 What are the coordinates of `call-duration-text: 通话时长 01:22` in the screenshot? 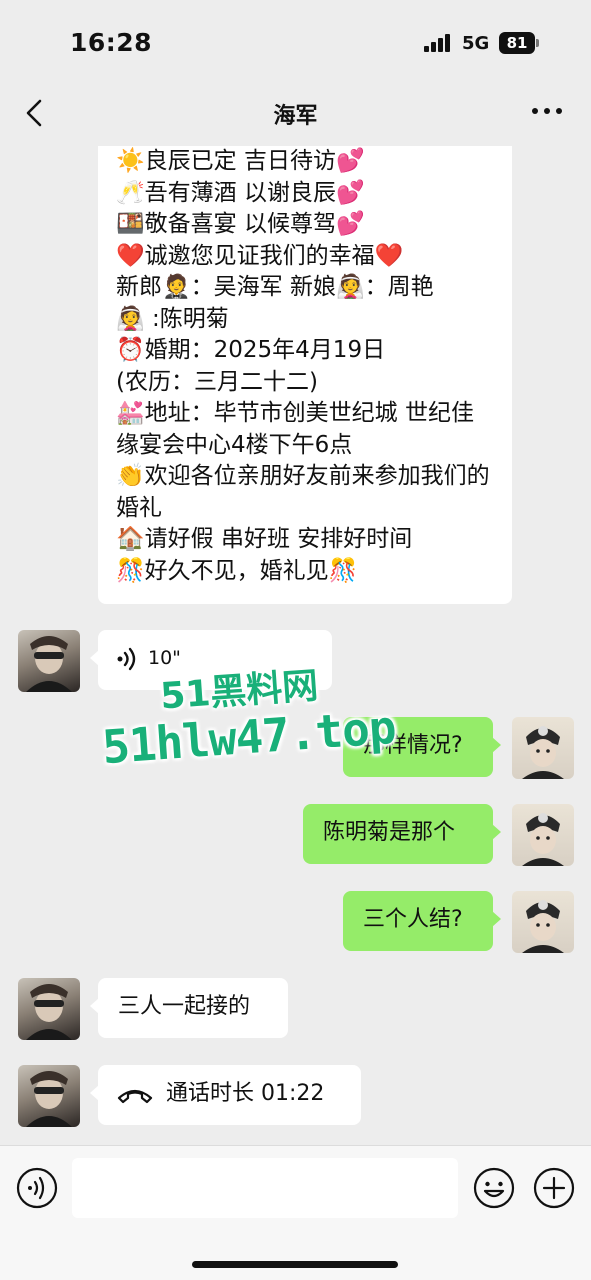 It's located at (245, 1093).